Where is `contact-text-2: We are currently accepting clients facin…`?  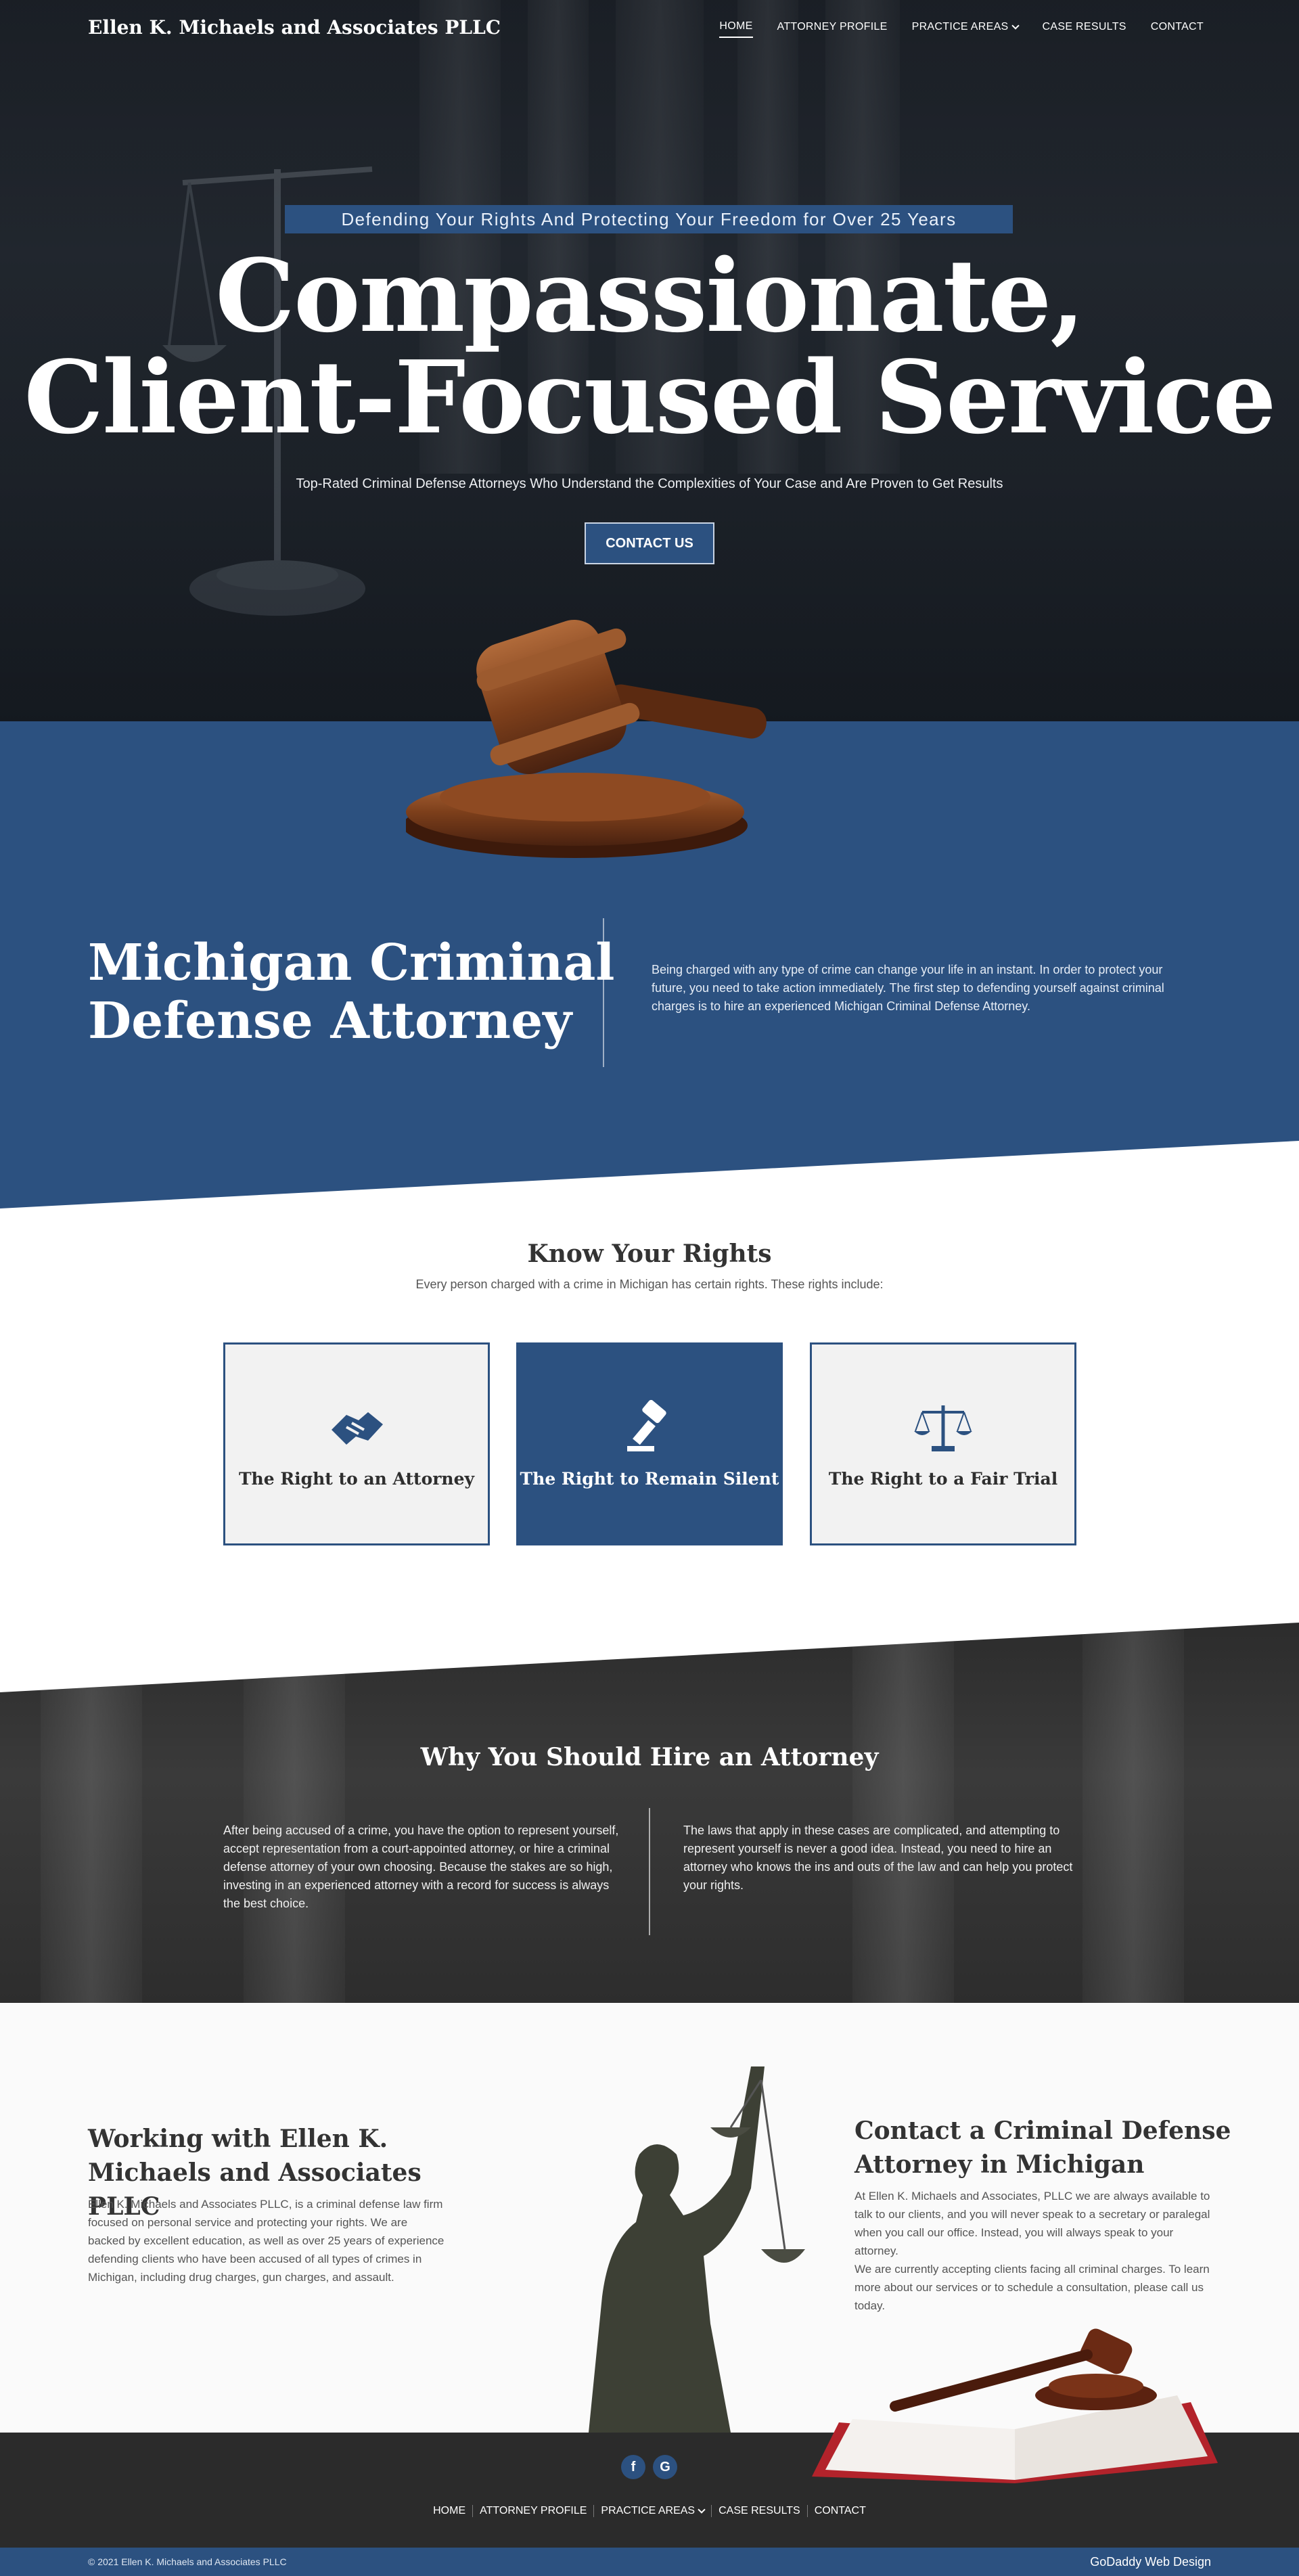 contact-text-2: We are currently accepting clients facin… is located at coordinates (1032, 2287).